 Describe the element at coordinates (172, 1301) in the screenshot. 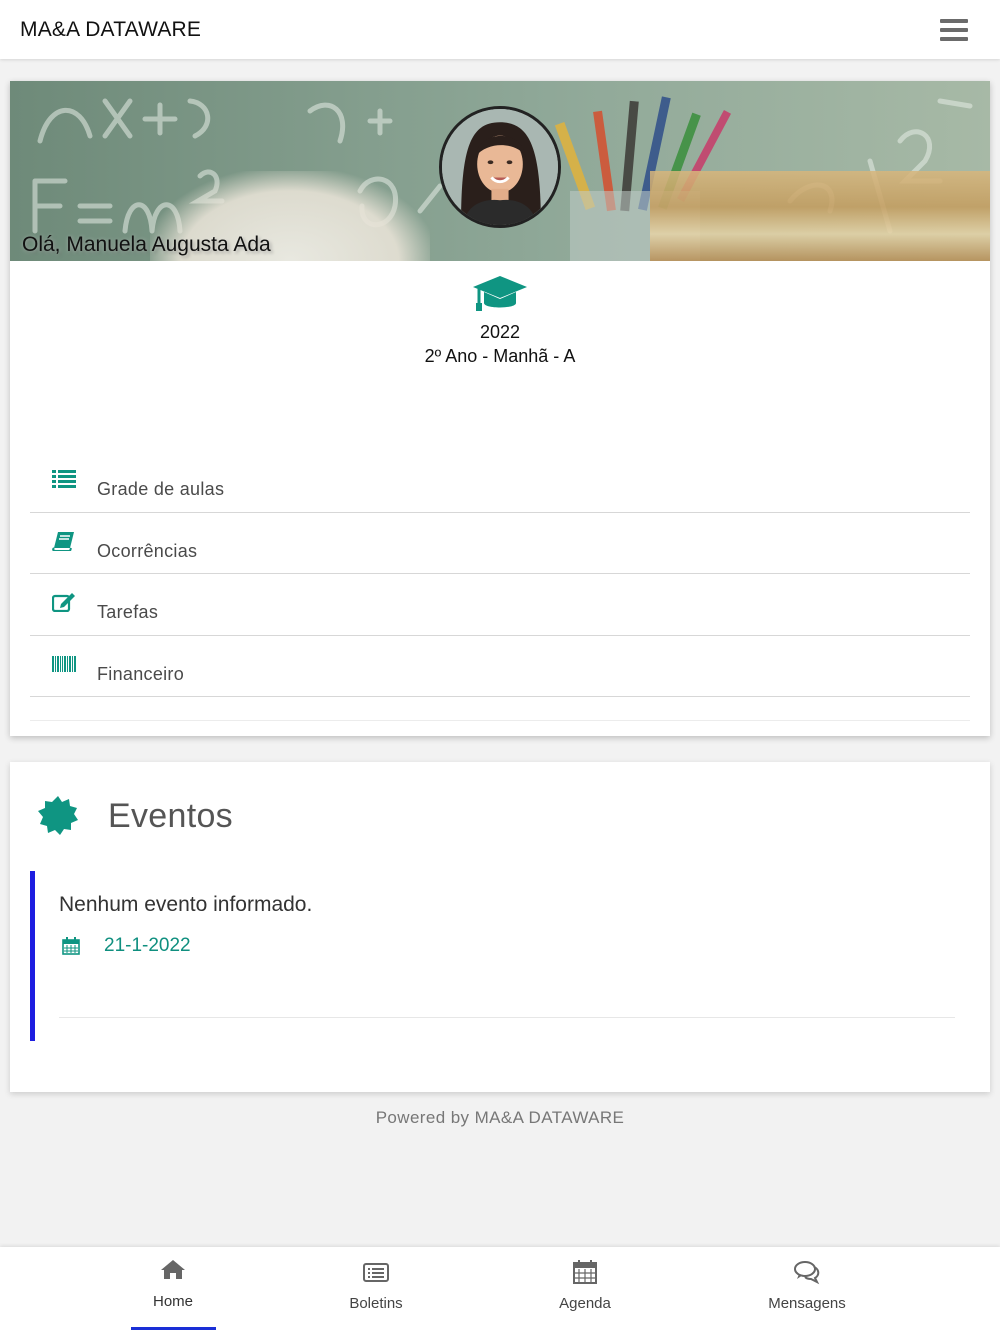

I see `nav-label: Home` at that location.